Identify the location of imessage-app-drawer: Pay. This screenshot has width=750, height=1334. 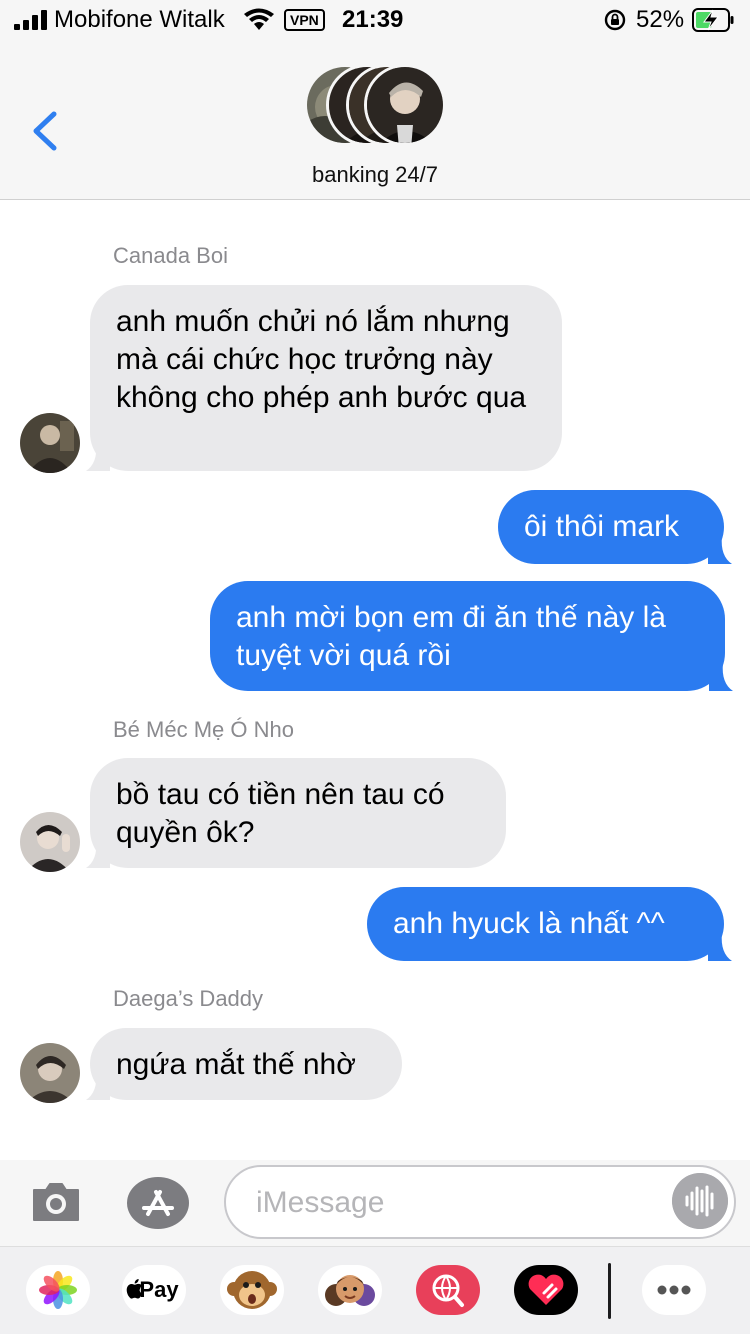
(375, 1290).